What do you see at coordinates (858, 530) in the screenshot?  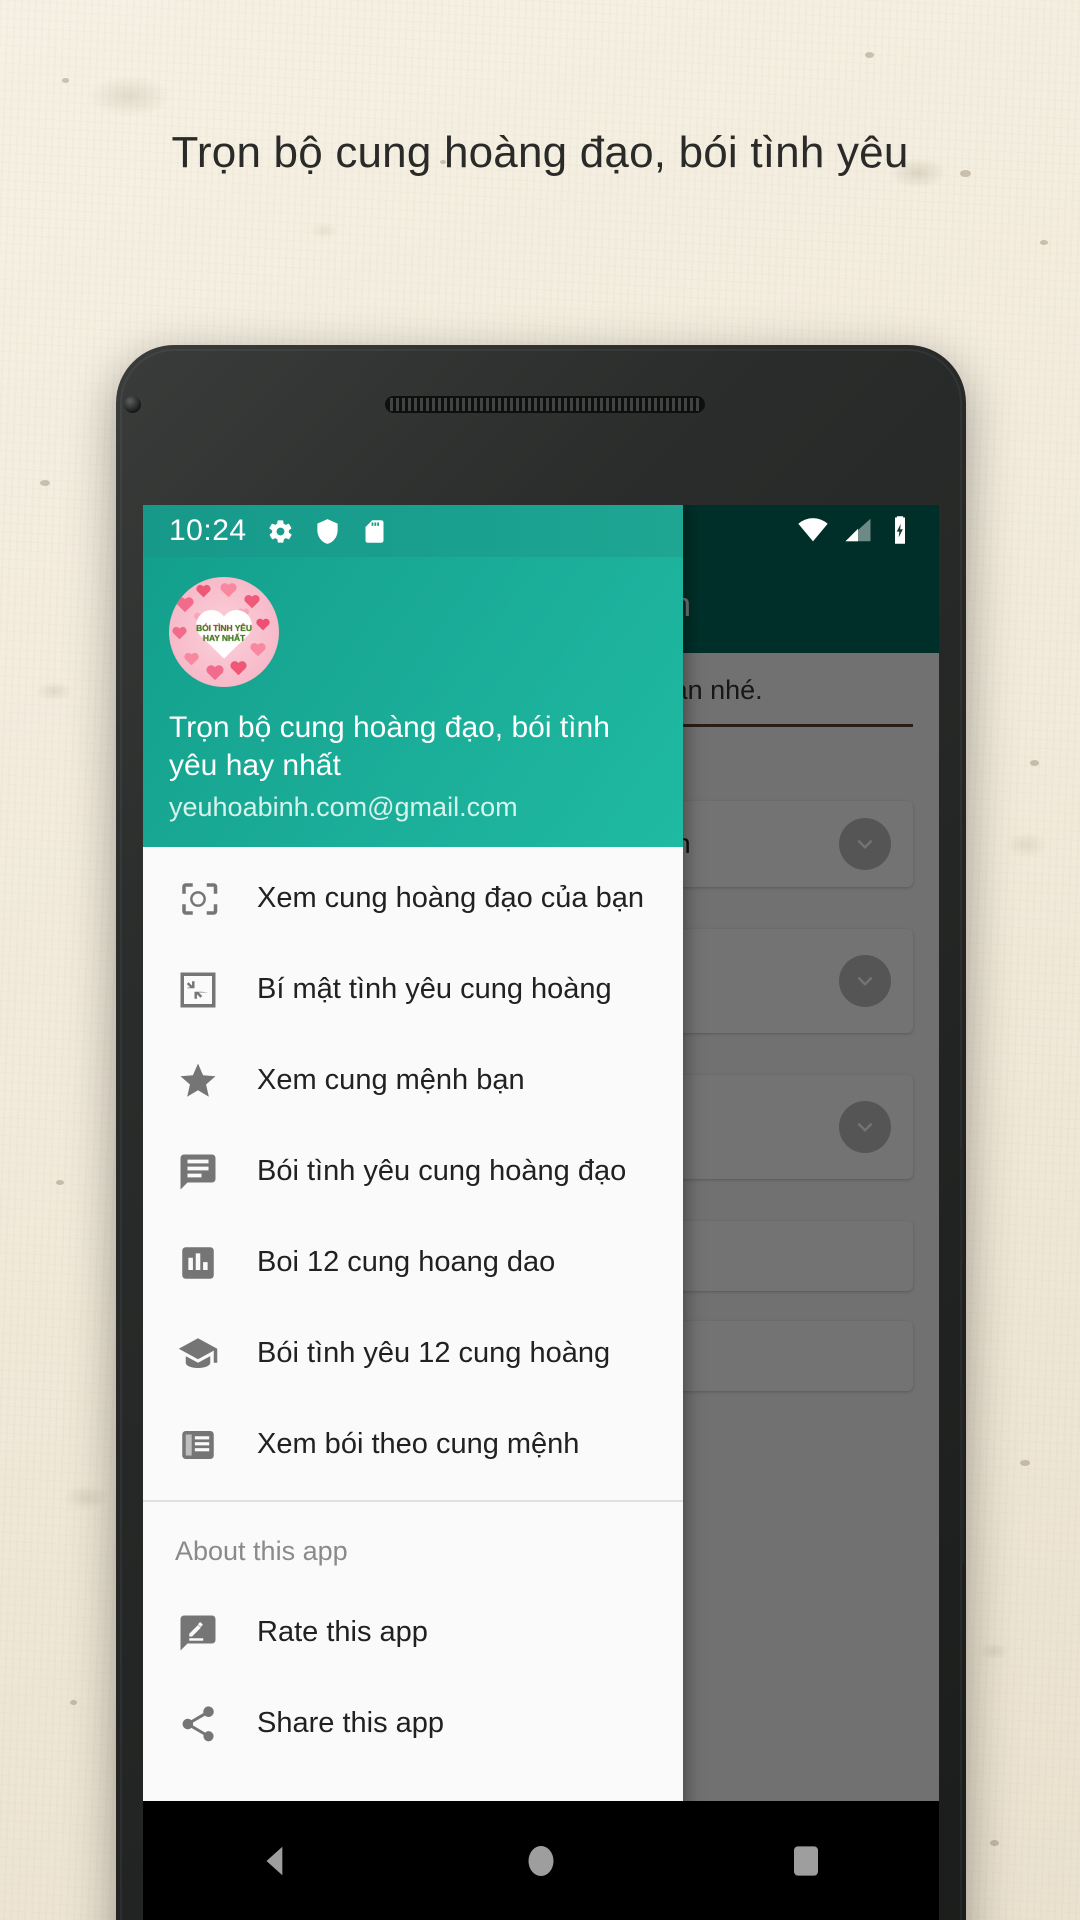 I see `signal-icon` at bounding box center [858, 530].